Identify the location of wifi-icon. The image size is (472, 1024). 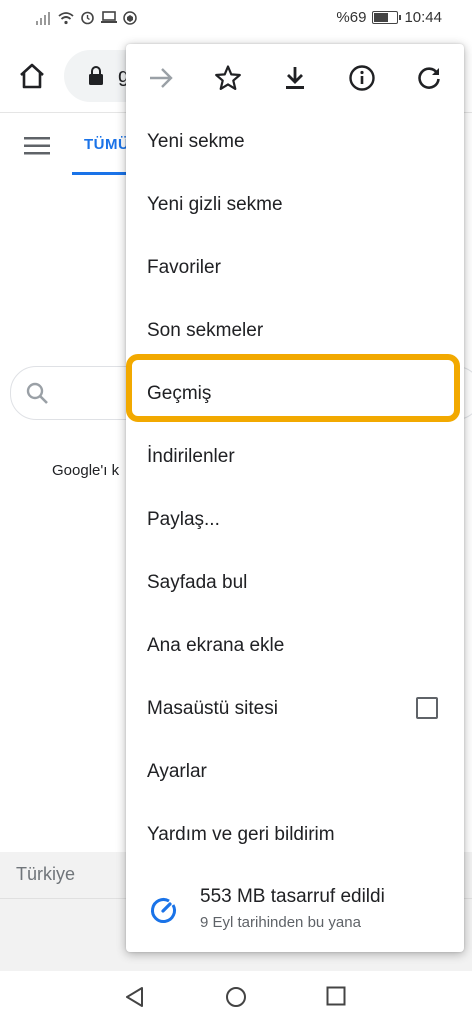
(66, 17).